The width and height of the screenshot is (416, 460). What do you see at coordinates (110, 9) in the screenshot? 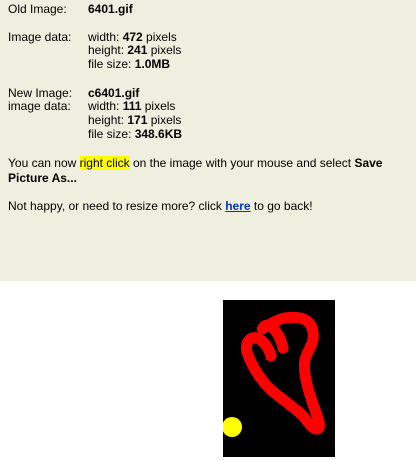
I see `old-image-filename: 6401.gif` at bounding box center [110, 9].